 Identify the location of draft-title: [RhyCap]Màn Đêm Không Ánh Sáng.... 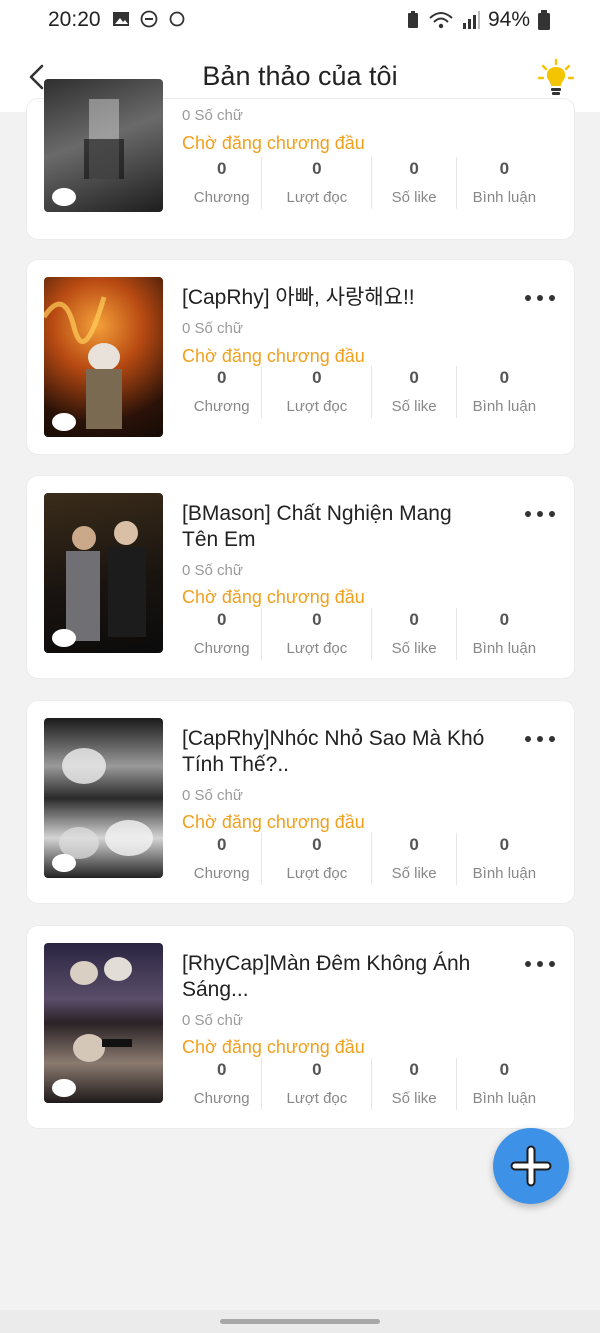
(337, 977).